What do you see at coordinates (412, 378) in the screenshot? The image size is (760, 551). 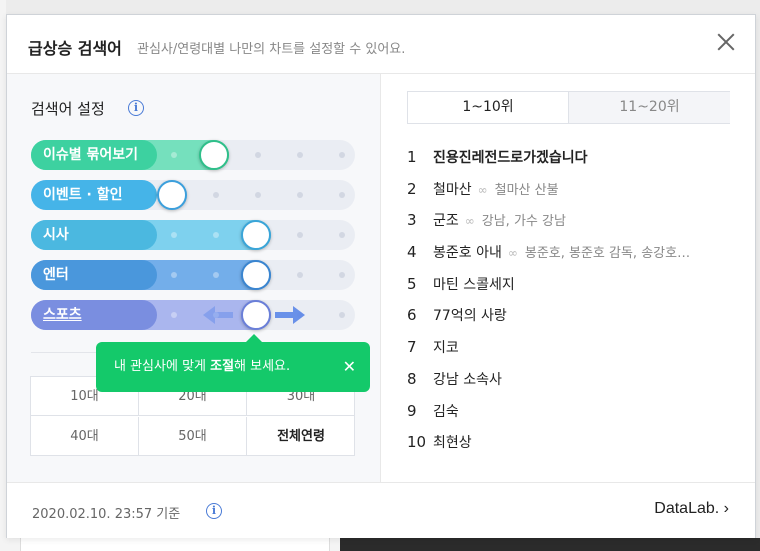 I see `rank-number: 8` at bounding box center [412, 378].